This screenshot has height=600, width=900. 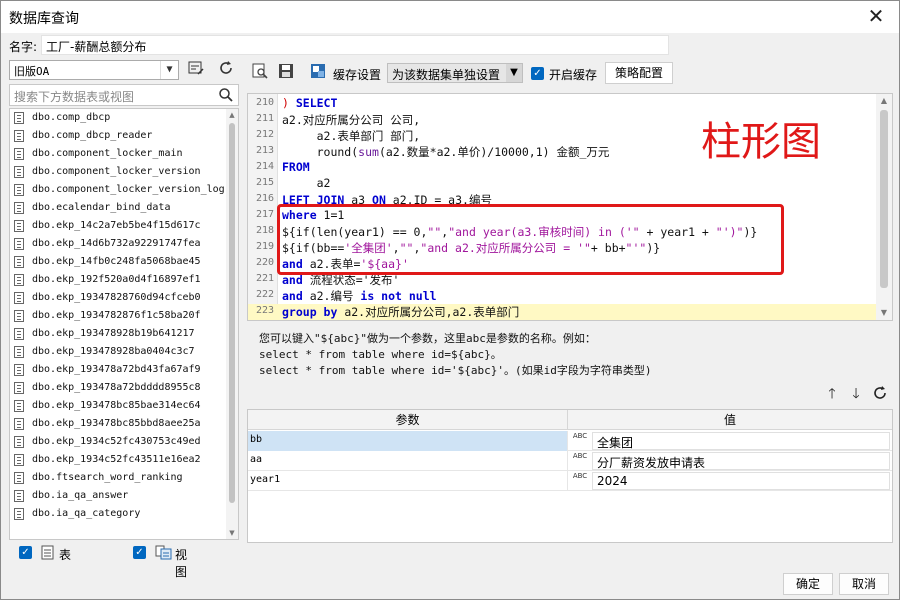 I want to click on show-tables-label: 表, so click(x=65, y=555).